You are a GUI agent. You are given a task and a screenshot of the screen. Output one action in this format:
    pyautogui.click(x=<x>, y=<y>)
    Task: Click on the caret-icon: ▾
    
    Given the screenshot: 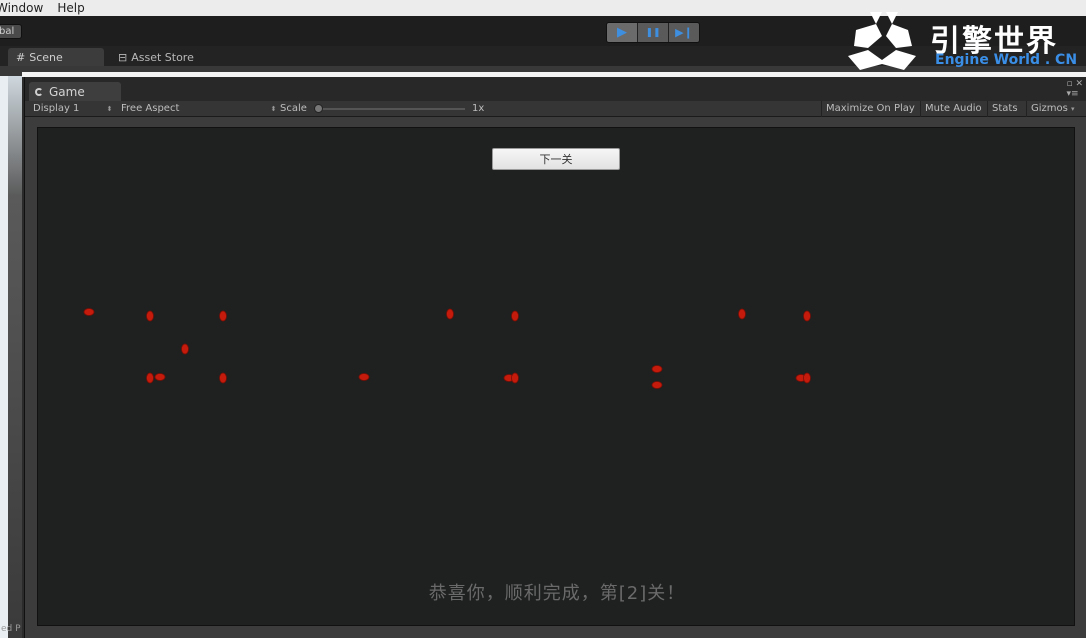 What is the action you would take?
    pyautogui.click(x=1073, y=109)
    